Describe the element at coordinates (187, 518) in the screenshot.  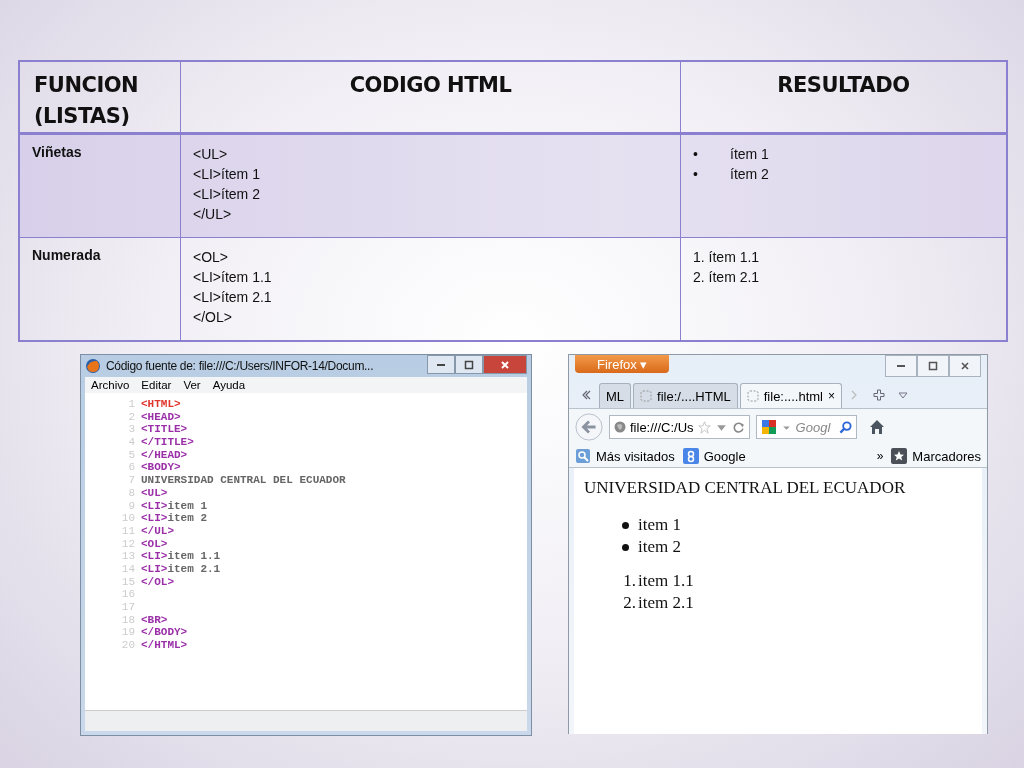
I see `code-text: item 2` at that location.